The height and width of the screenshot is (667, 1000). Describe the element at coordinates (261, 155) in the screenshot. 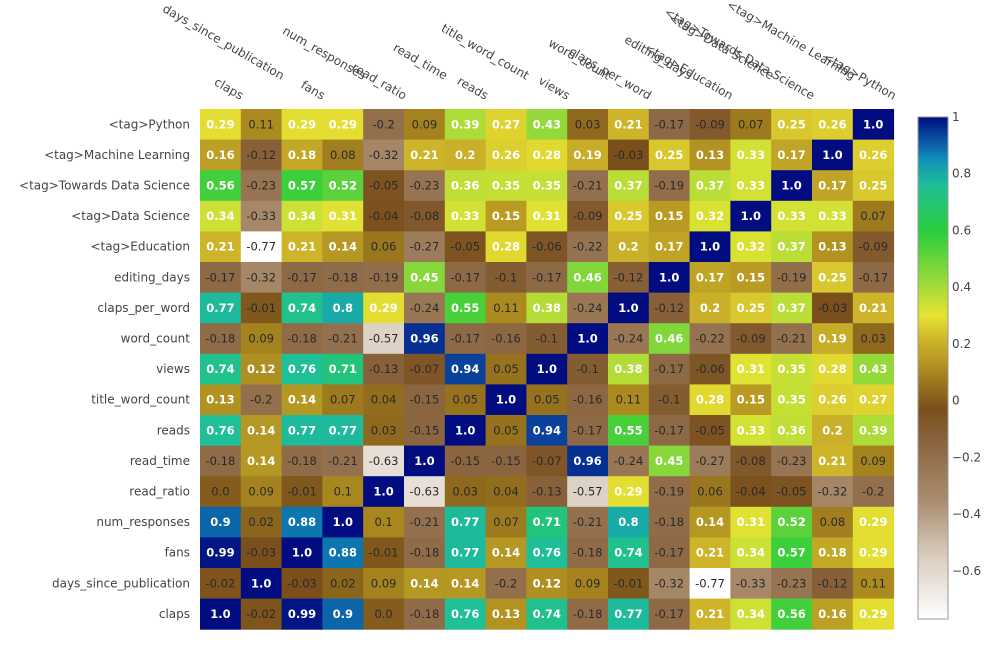

I see `cell-value-label: -0.12` at that location.